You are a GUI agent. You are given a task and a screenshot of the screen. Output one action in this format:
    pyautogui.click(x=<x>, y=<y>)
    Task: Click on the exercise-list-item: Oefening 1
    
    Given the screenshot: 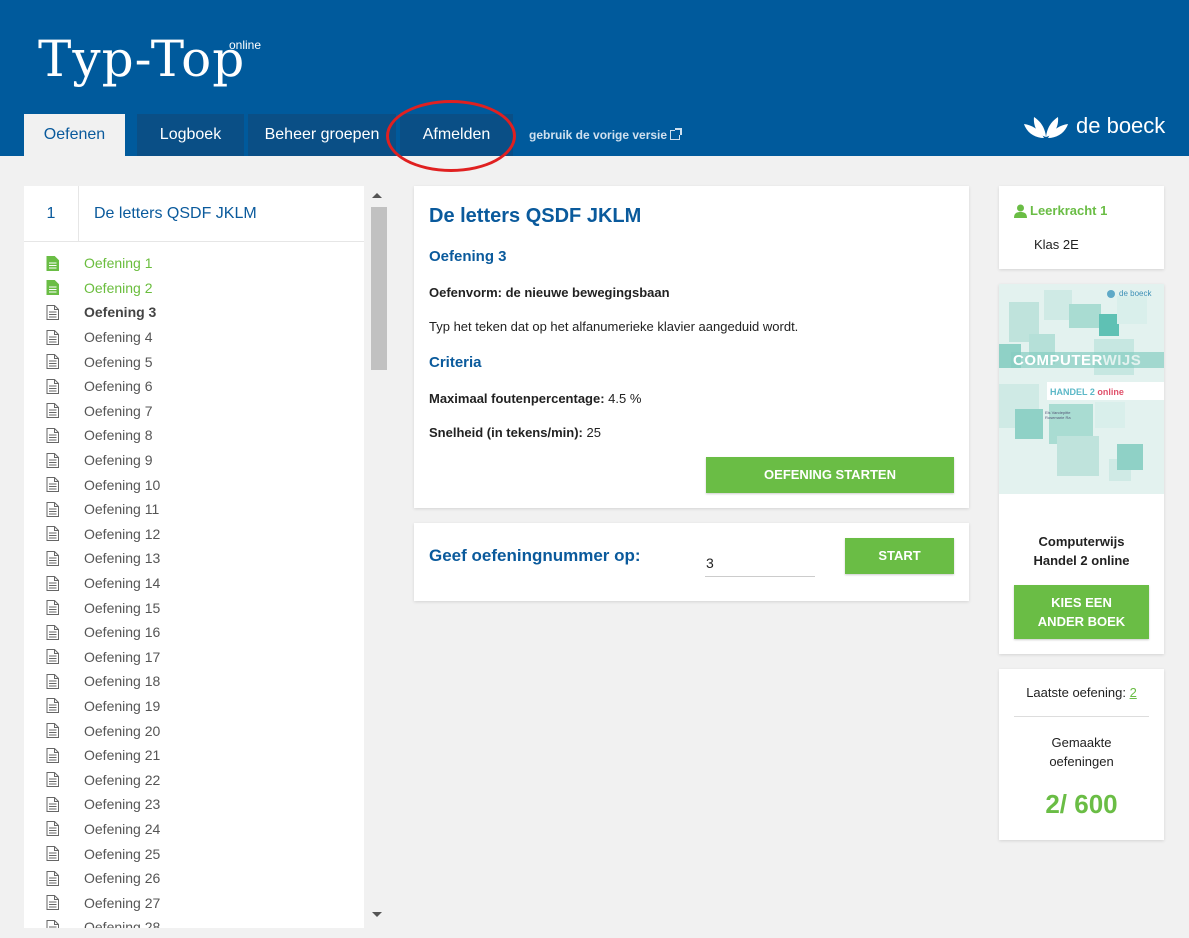 What is the action you would take?
    pyautogui.click(x=194, y=263)
    